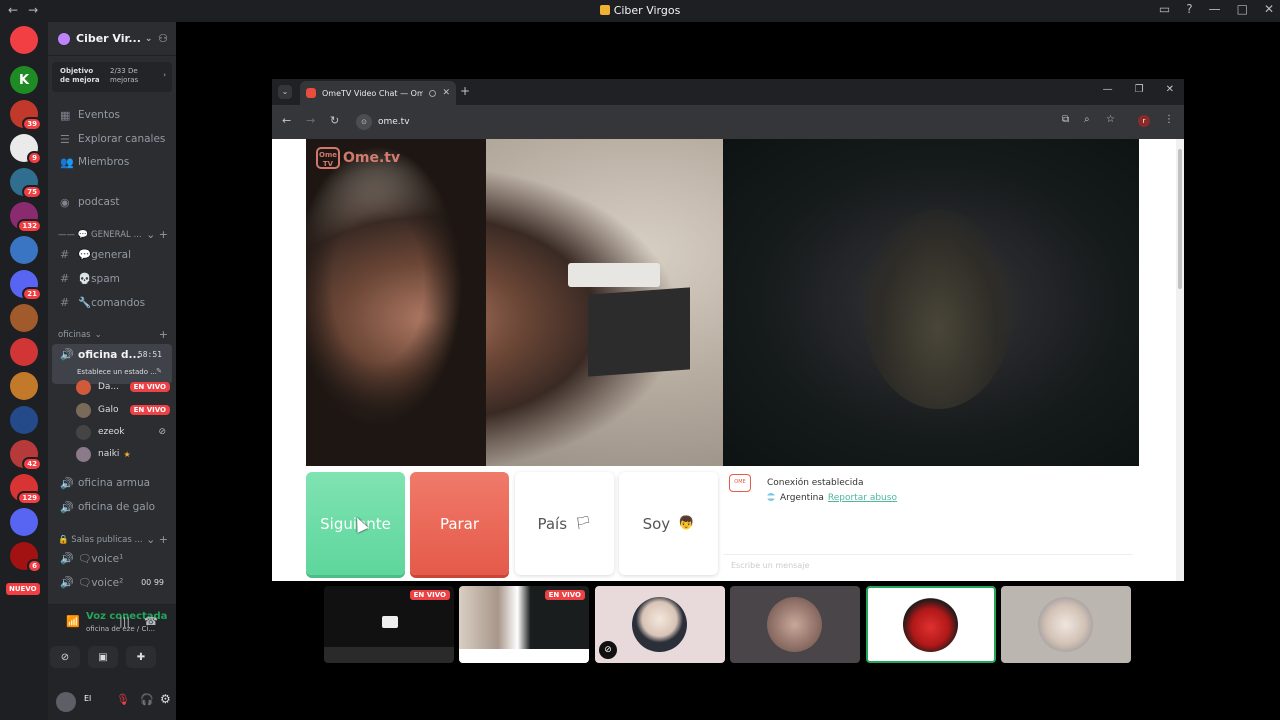 The image size is (1280, 720). I want to click on back-icon: ←, so click(286, 120).